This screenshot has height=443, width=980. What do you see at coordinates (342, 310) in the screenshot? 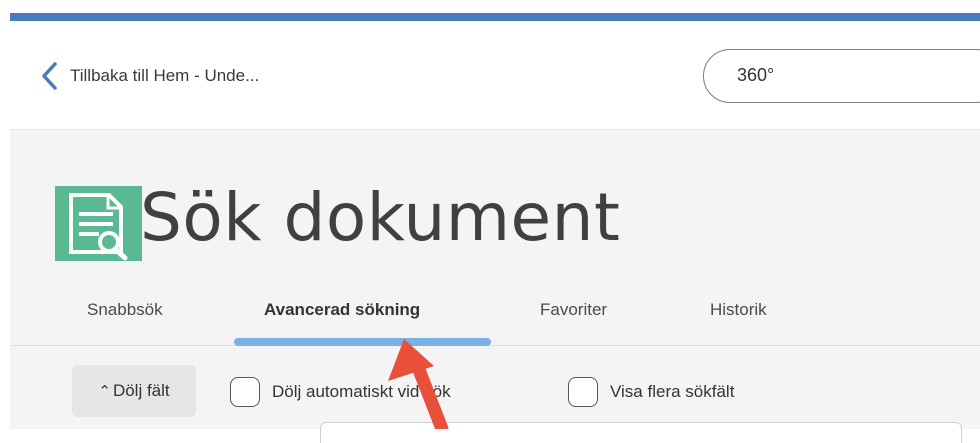
I see `tab-avancerad-sokning: Avancerad sökning` at bounding box center [342, 310].